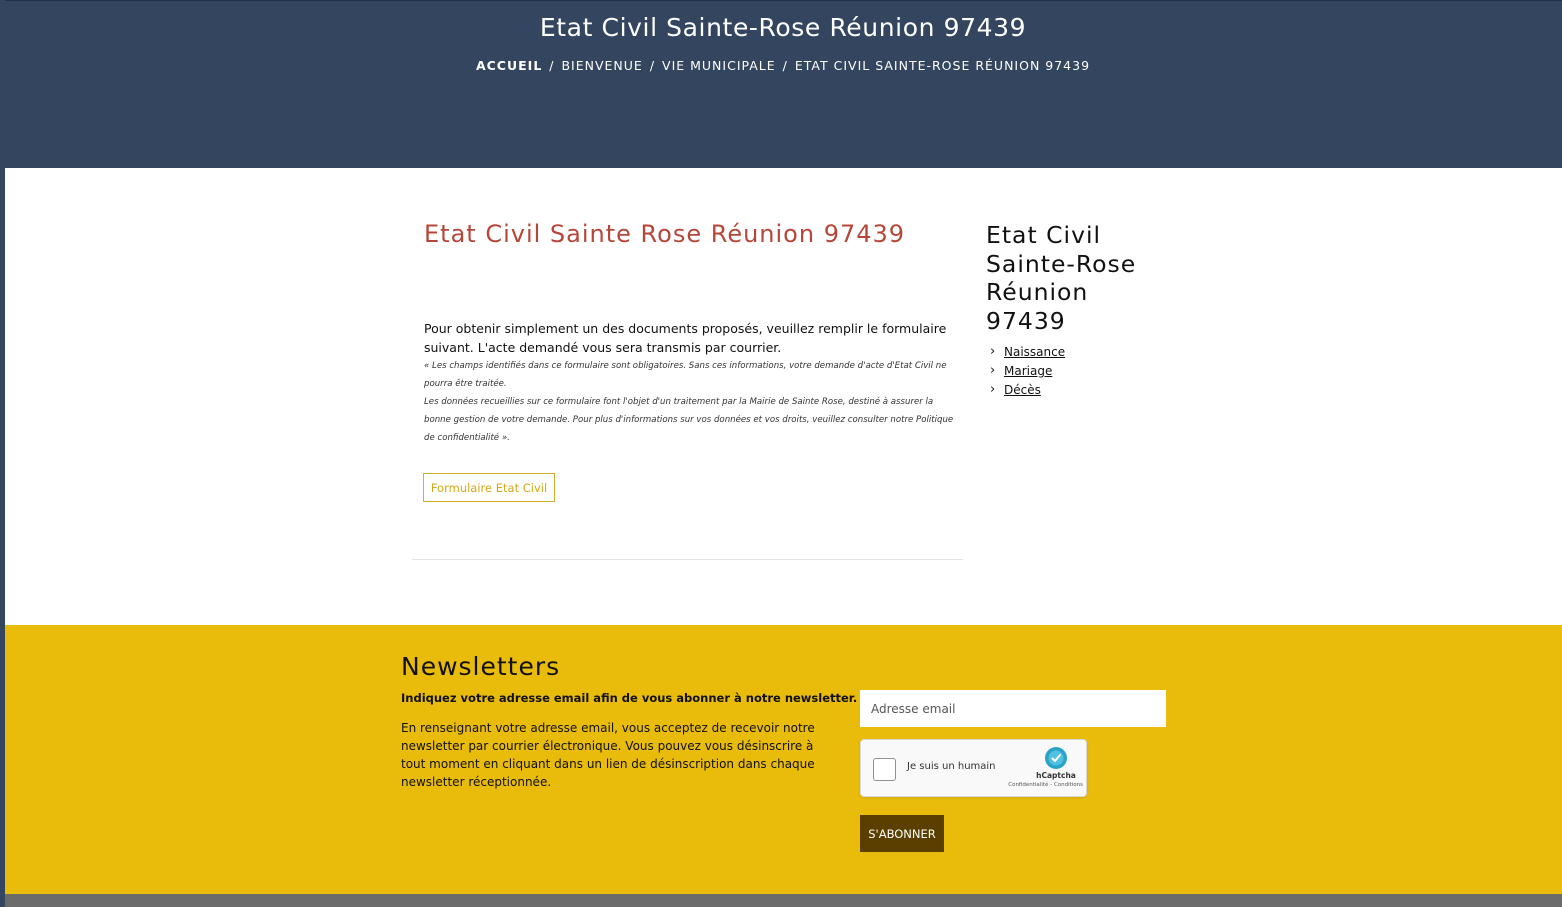 The image size is (1562, 907). What do you see at coordinates (601, 65) in the screenshot?
I see `breadcrumb-bienvenue: BIENVENUE` at bounding box center [601, 65].